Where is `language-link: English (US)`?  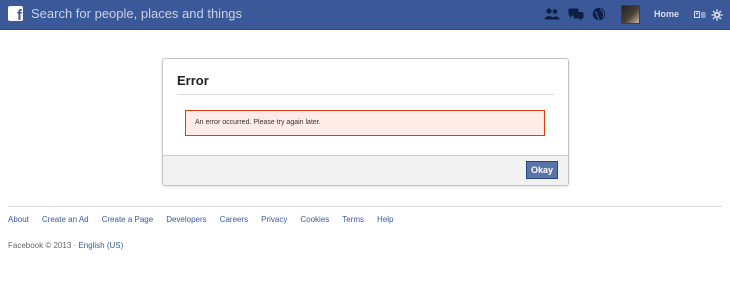 language-link: English (US) is located at coordinates (100, 245).